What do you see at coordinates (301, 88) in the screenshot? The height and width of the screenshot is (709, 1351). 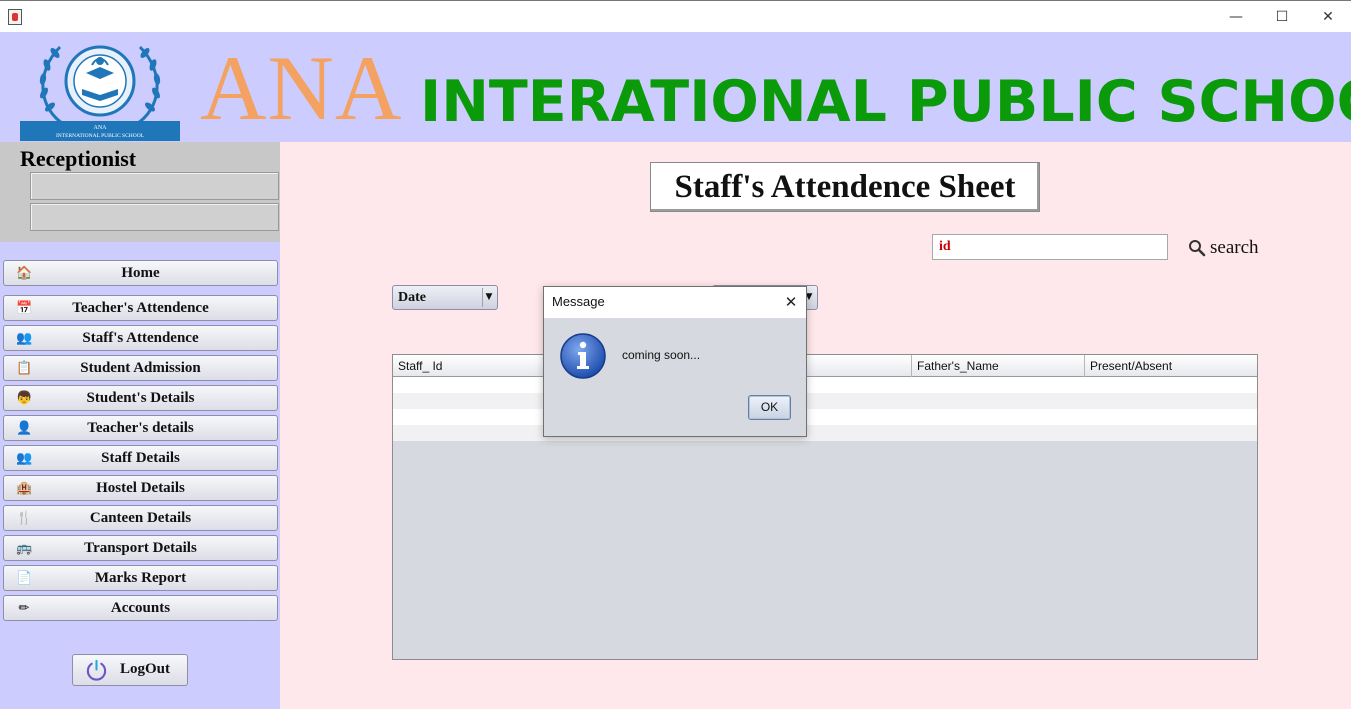 I see `banner-title-prefix: ANA` at bounding box center [301, 88].